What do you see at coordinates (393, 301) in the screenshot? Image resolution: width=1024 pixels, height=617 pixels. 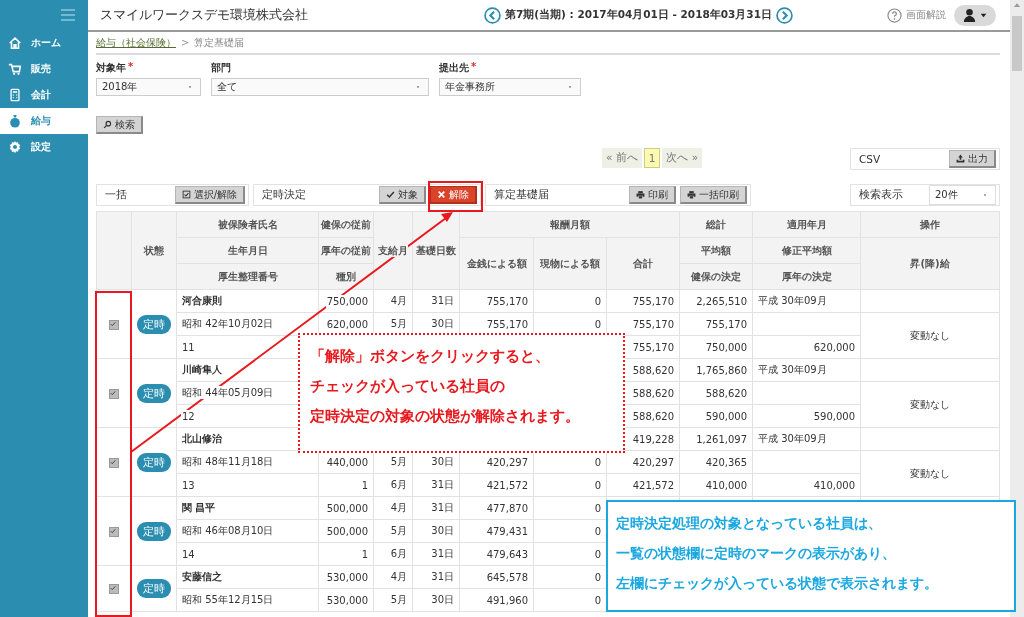 I see `table-cell: 4月` at bounding box center [393, 301].